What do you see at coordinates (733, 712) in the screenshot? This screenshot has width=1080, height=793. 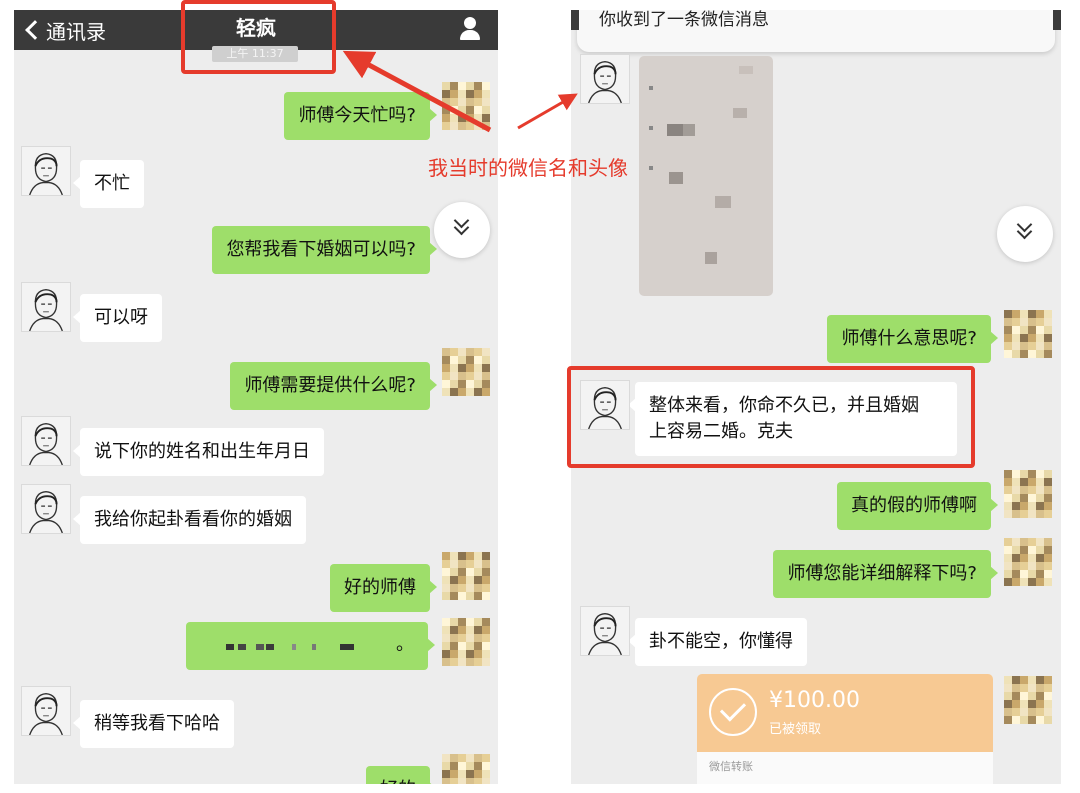 I see `check-circle-icon` at bounding box center [733, 712].